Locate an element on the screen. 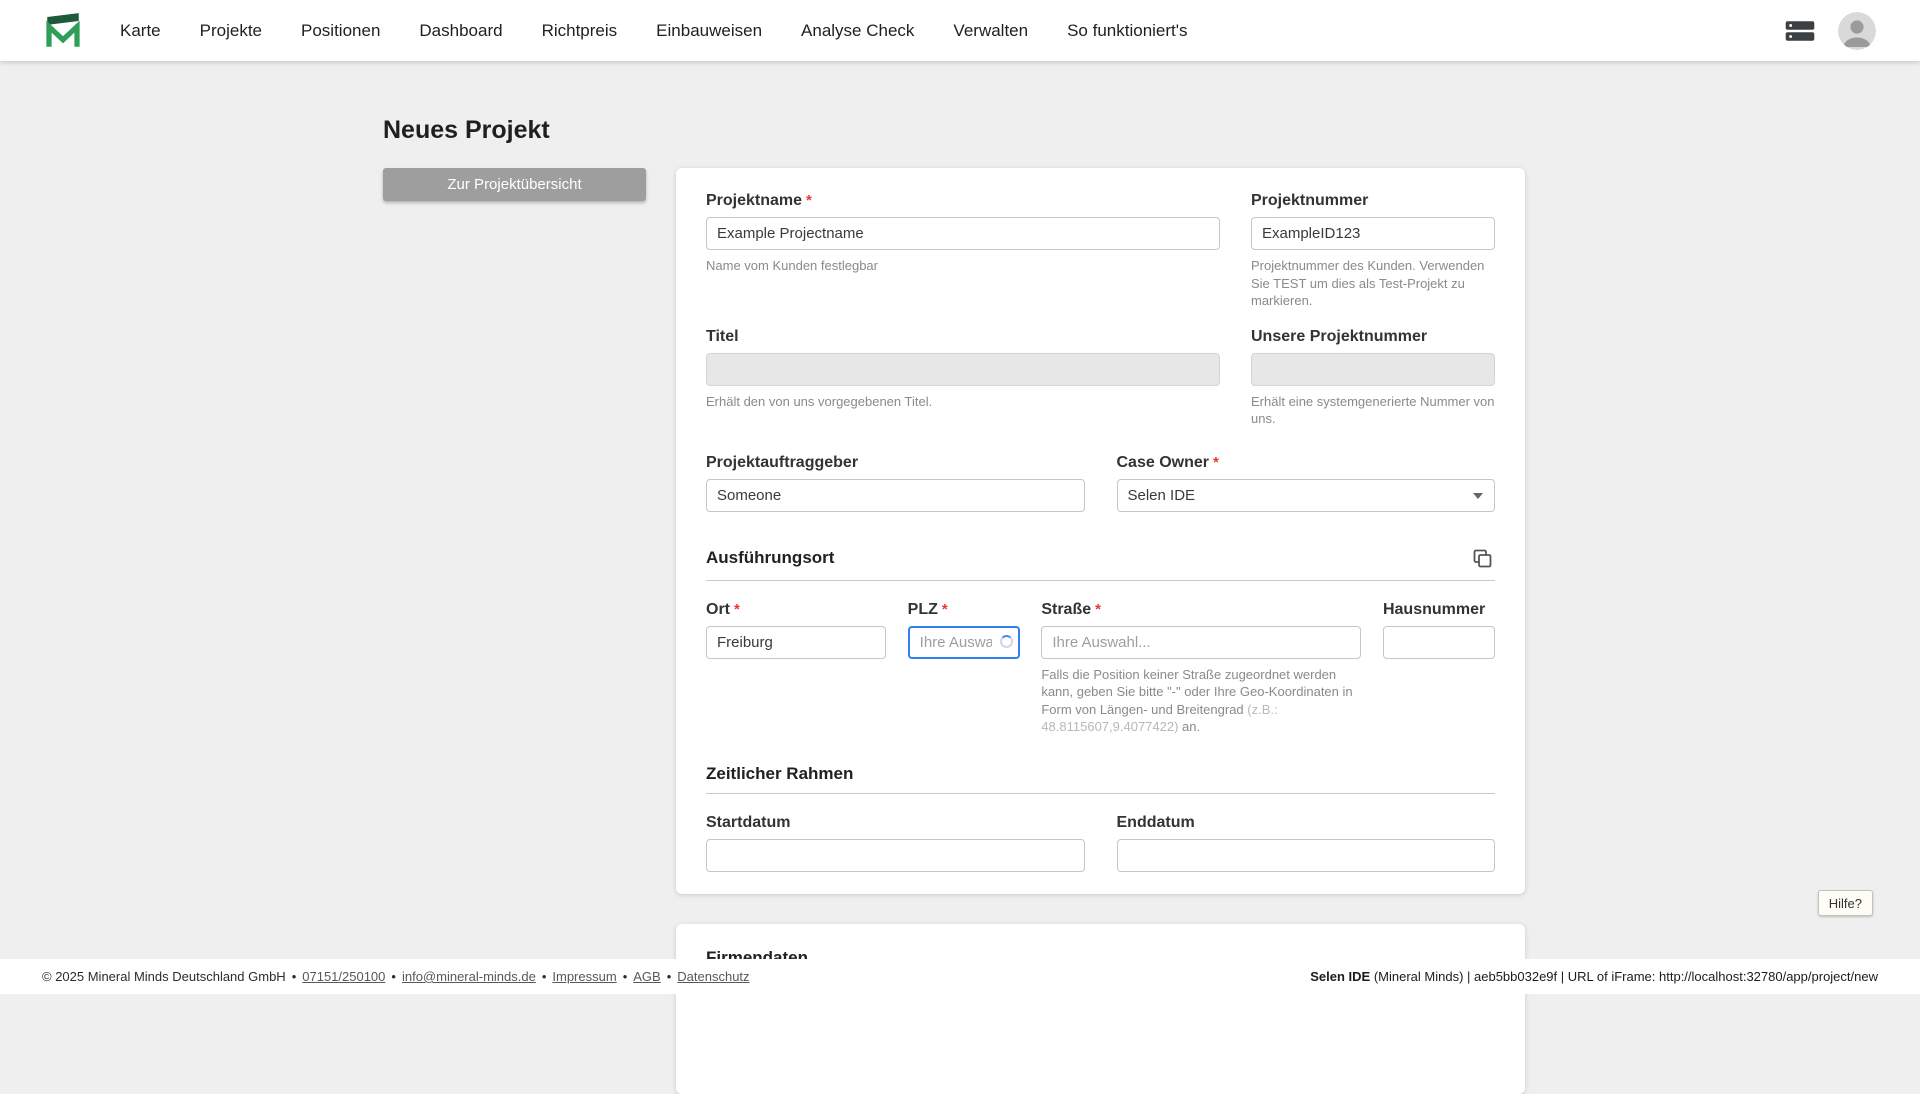 The width and height of the screenshot is (1920, 1094). case-owner-label-text: Case Owner is located at coordinates (1162, 462).